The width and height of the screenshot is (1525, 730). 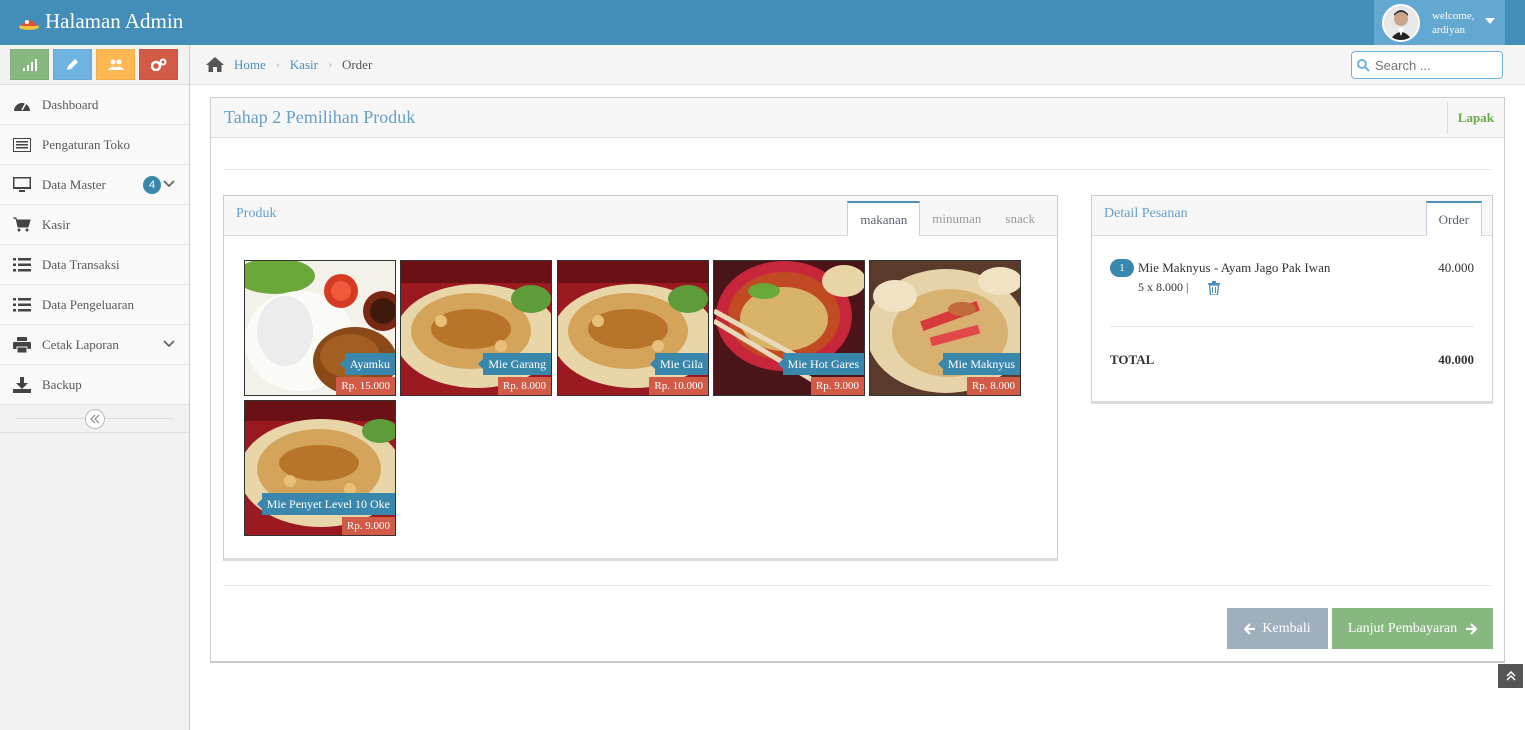 I want to click on sidebar-item-label: Dashboard, so click(x=70, y=104).